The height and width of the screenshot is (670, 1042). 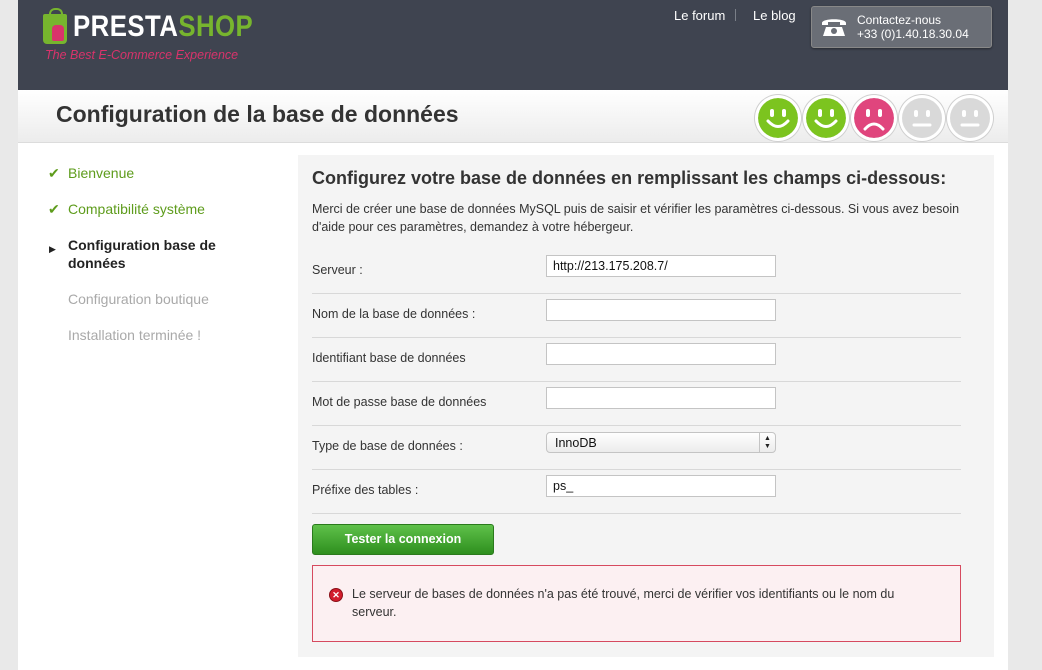 I want to click on page-title: Configuration de la base de données, so click(x=257, y=114).